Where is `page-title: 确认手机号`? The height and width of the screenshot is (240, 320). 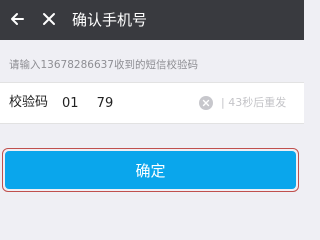
page-title: 确认手机号 is located at coordinates (110, 20).